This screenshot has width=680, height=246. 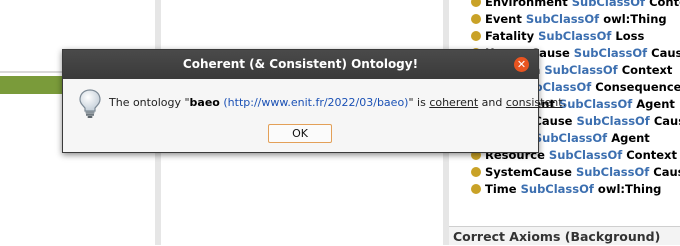 What do you see at coordinates (454, 102) in the screenshot?
I see `coherent-word: coherent` at bounding box center [454, 102].